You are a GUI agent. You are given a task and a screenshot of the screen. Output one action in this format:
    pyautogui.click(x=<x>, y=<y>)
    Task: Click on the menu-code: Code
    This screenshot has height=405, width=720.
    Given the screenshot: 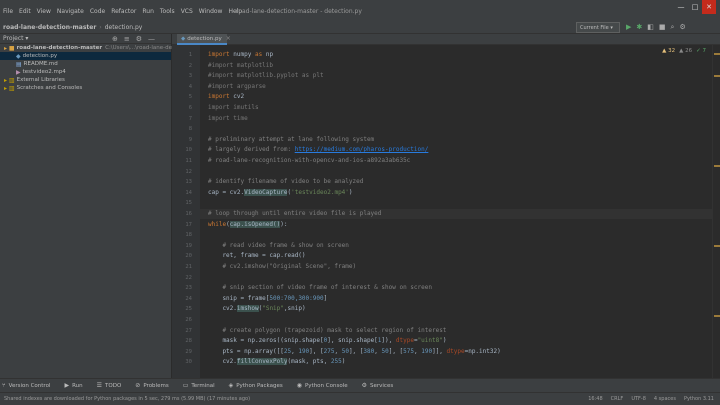 What is the action you would take?
    pyautogui.click(x=97, y=11)
    